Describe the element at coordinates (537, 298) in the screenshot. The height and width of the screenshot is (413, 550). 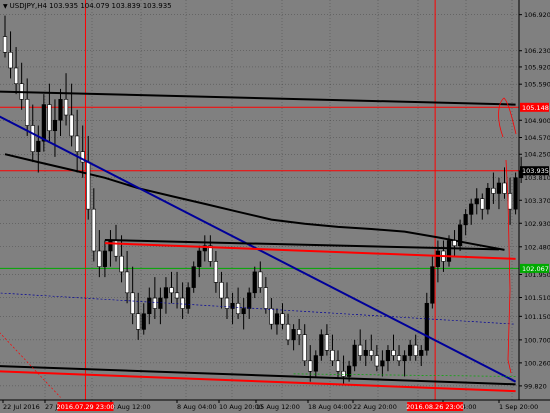
I see `price-tick-label: 101.510` at that location.